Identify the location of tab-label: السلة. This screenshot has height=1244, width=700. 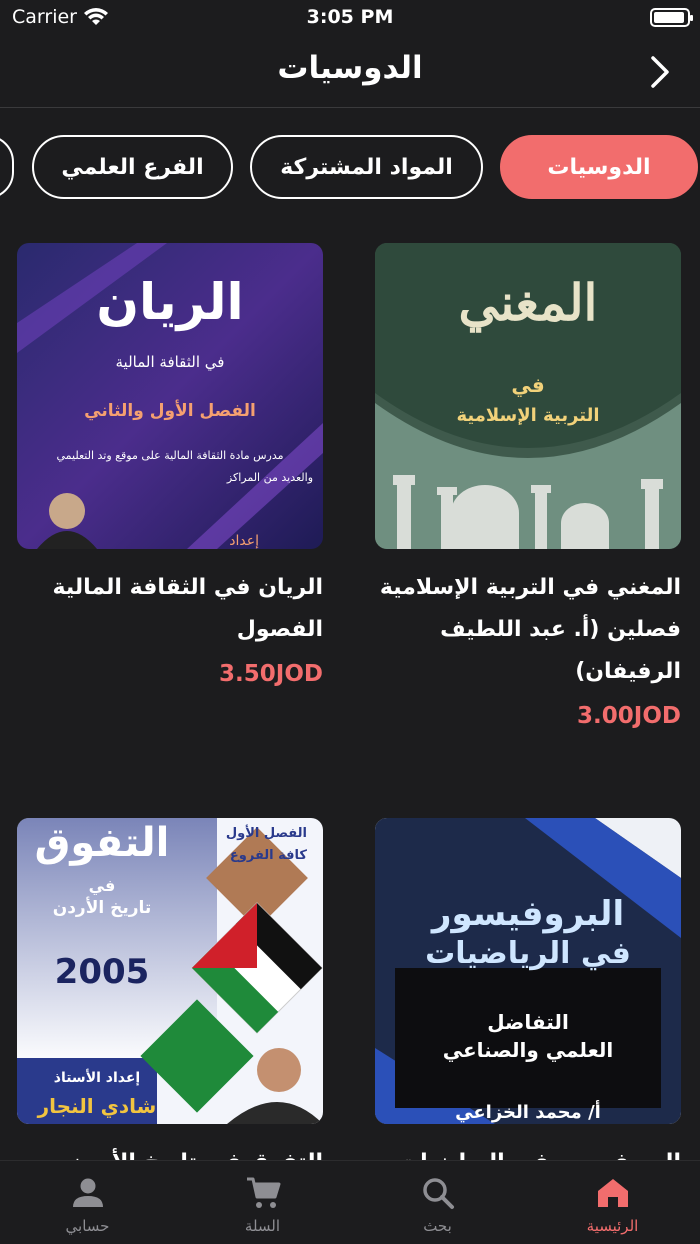
(262, 1226).